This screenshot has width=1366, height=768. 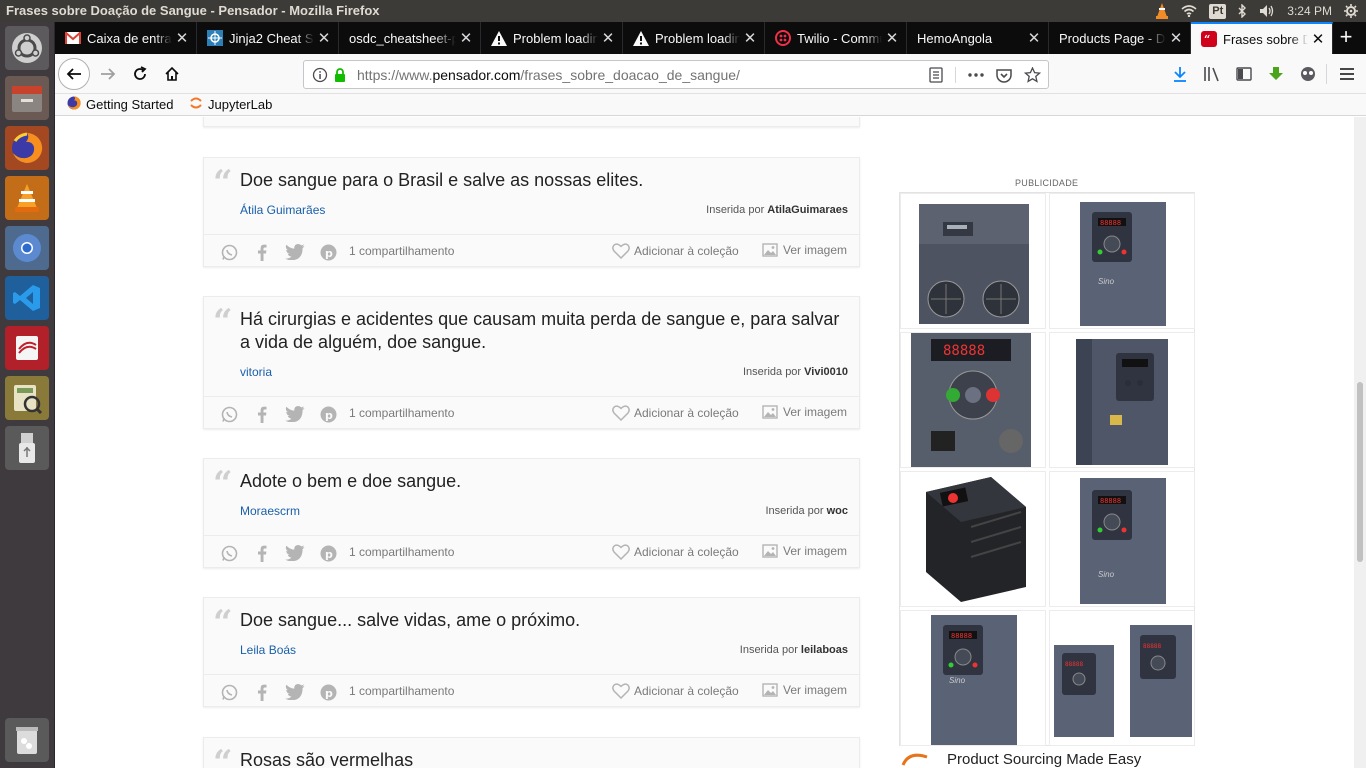 What do you see at coordinates (1360, 472) in the screenshot?
I see `scrollbar-thumb` at bounding box center [1360, 472].